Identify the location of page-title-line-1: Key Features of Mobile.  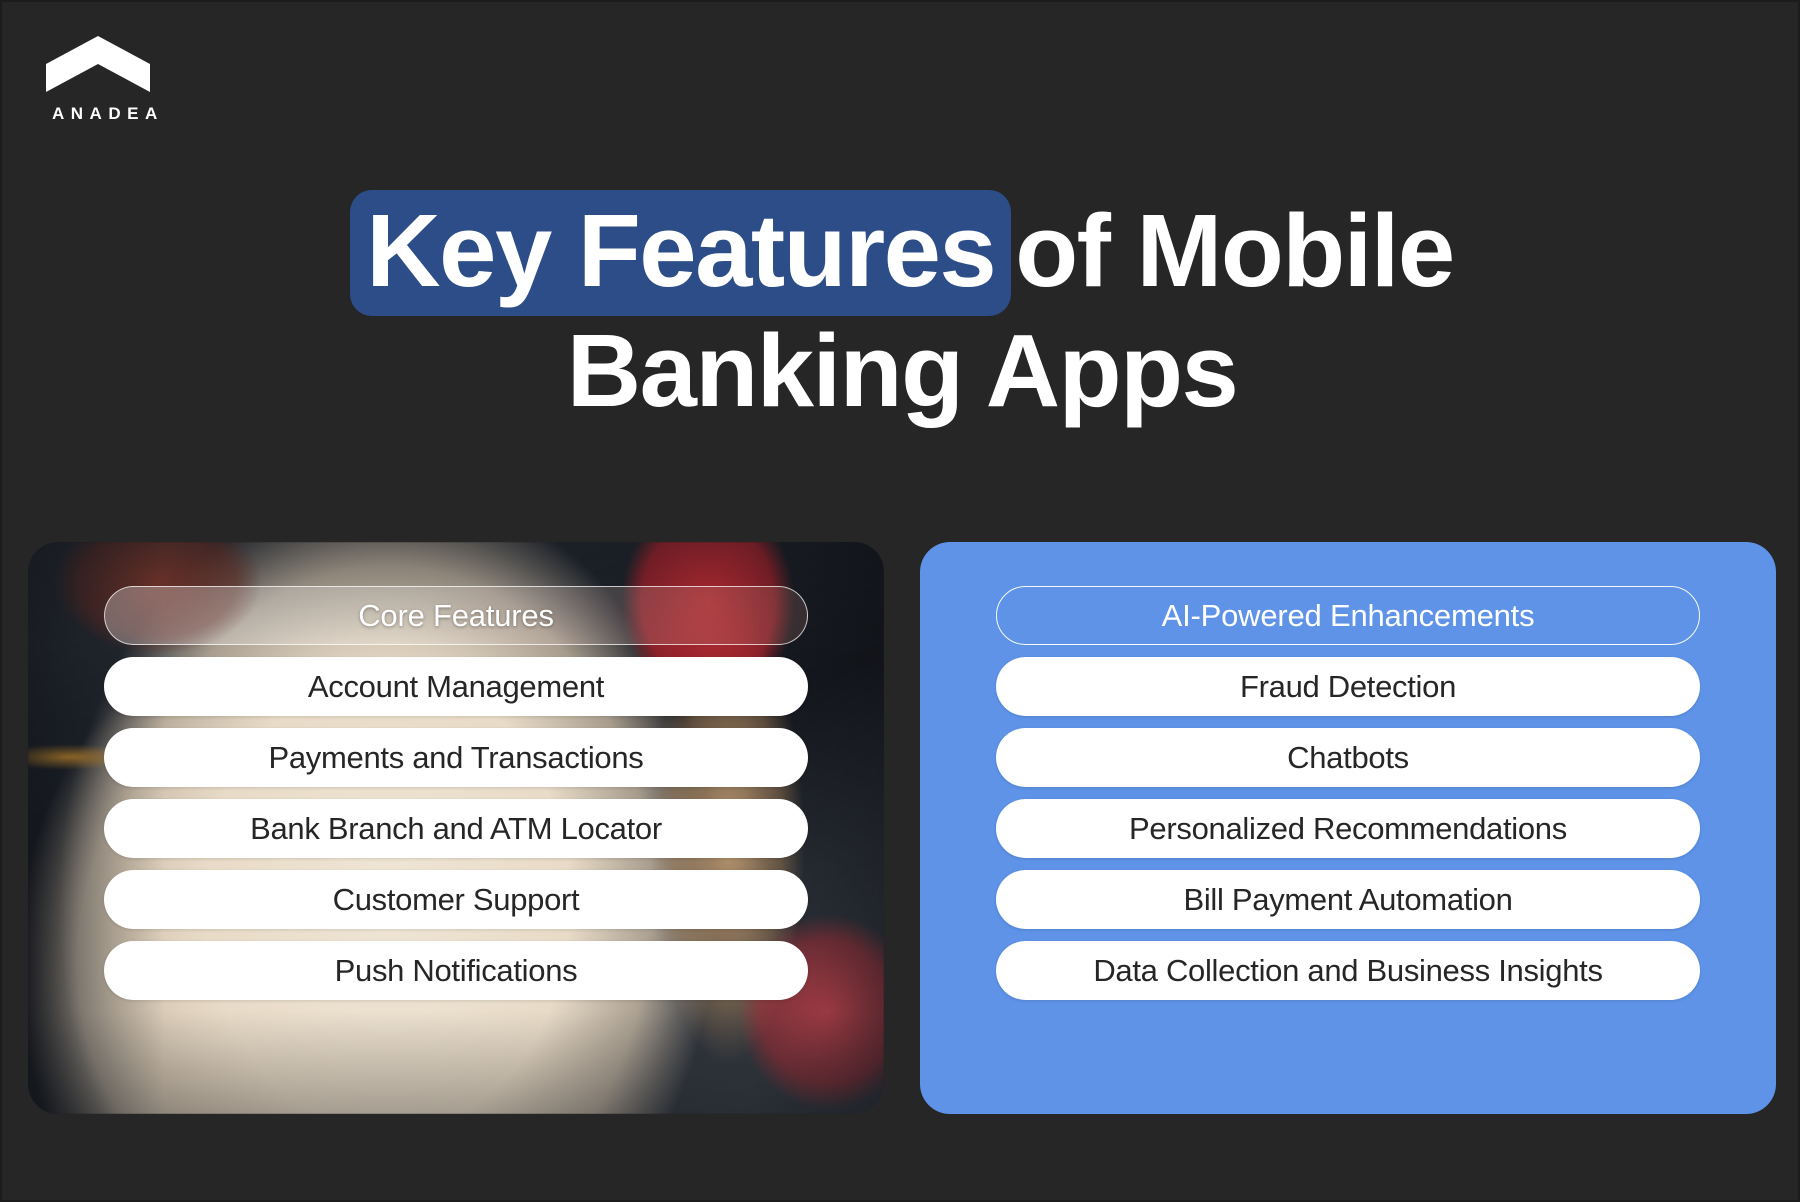
(901, 253).